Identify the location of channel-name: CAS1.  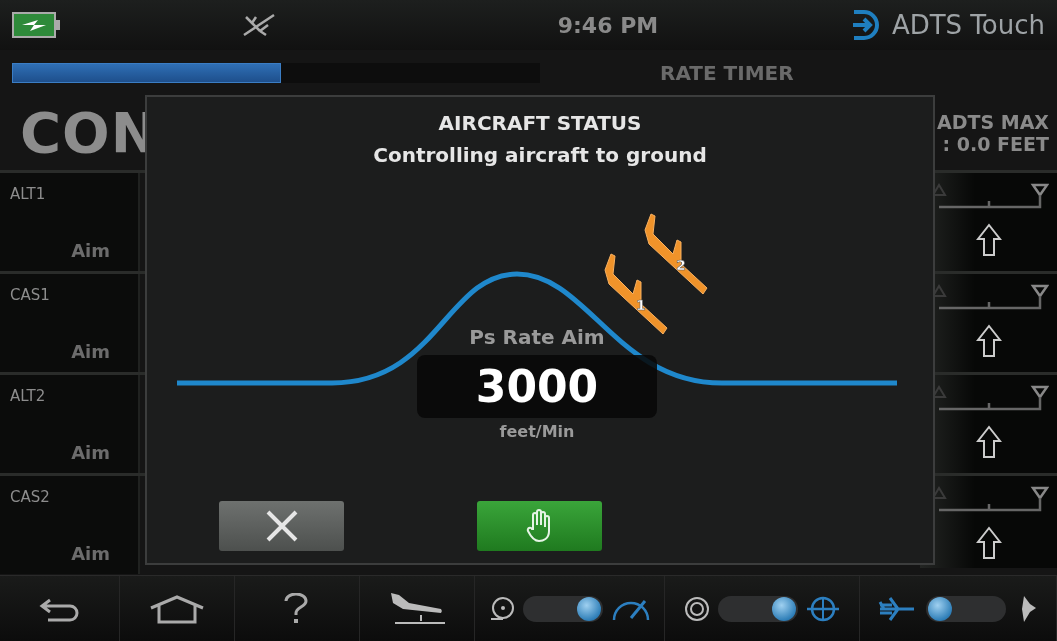
(30, 295).